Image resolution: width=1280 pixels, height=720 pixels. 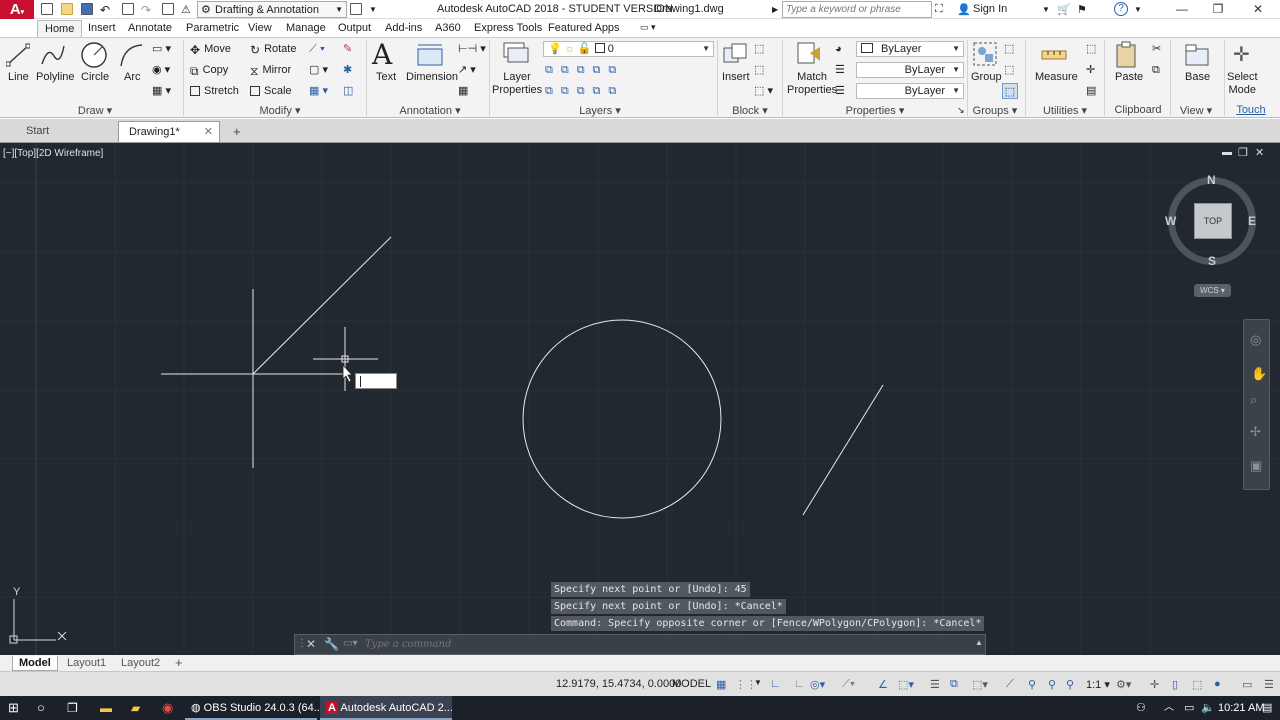 What do you see at coordinates (1034, 684) in the screenshot?
I see `annotation-visibility-icon: ⚲` at bounding box center [1034, 684].